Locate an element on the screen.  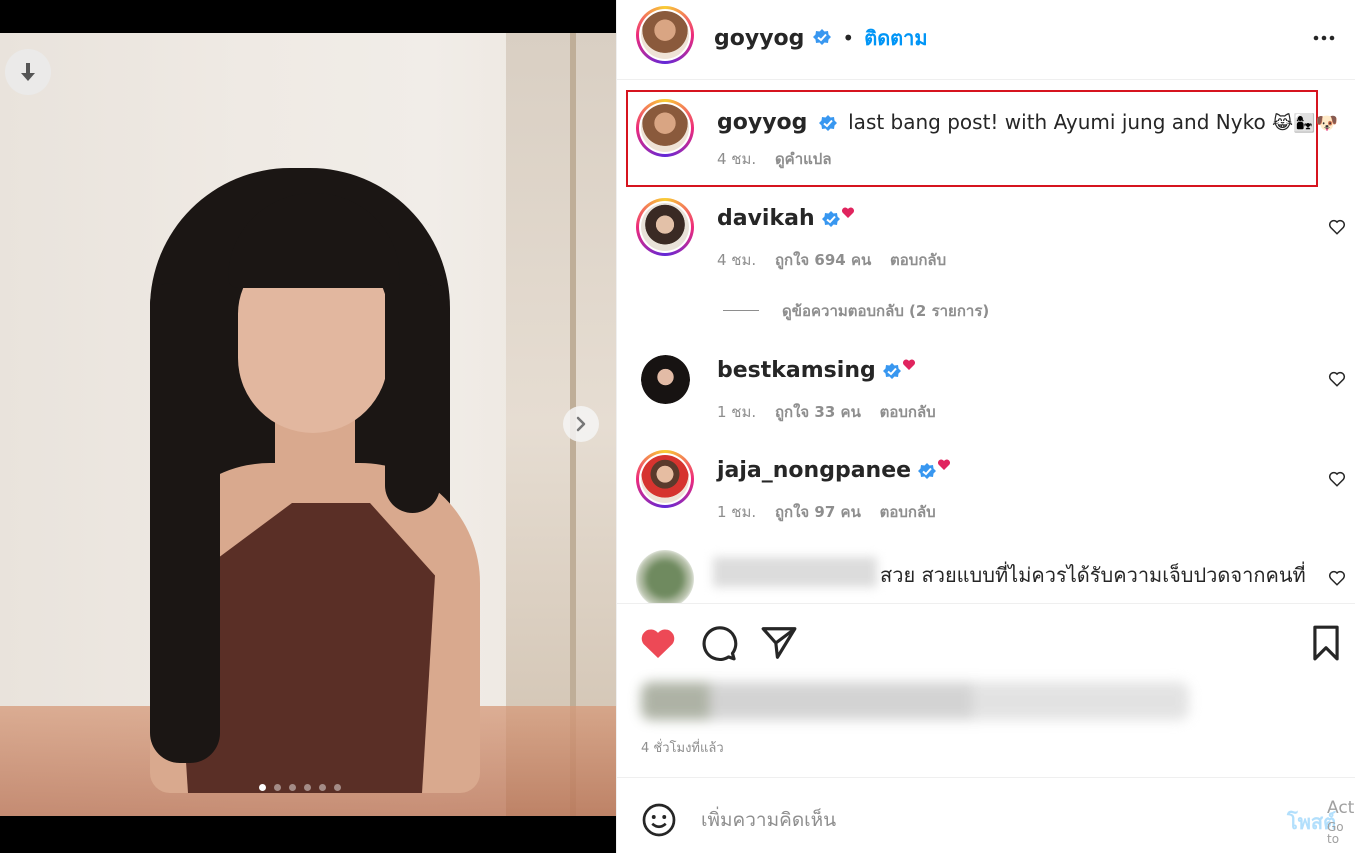
commenter-username: bestkamsing is located at coordinates (796, 370).